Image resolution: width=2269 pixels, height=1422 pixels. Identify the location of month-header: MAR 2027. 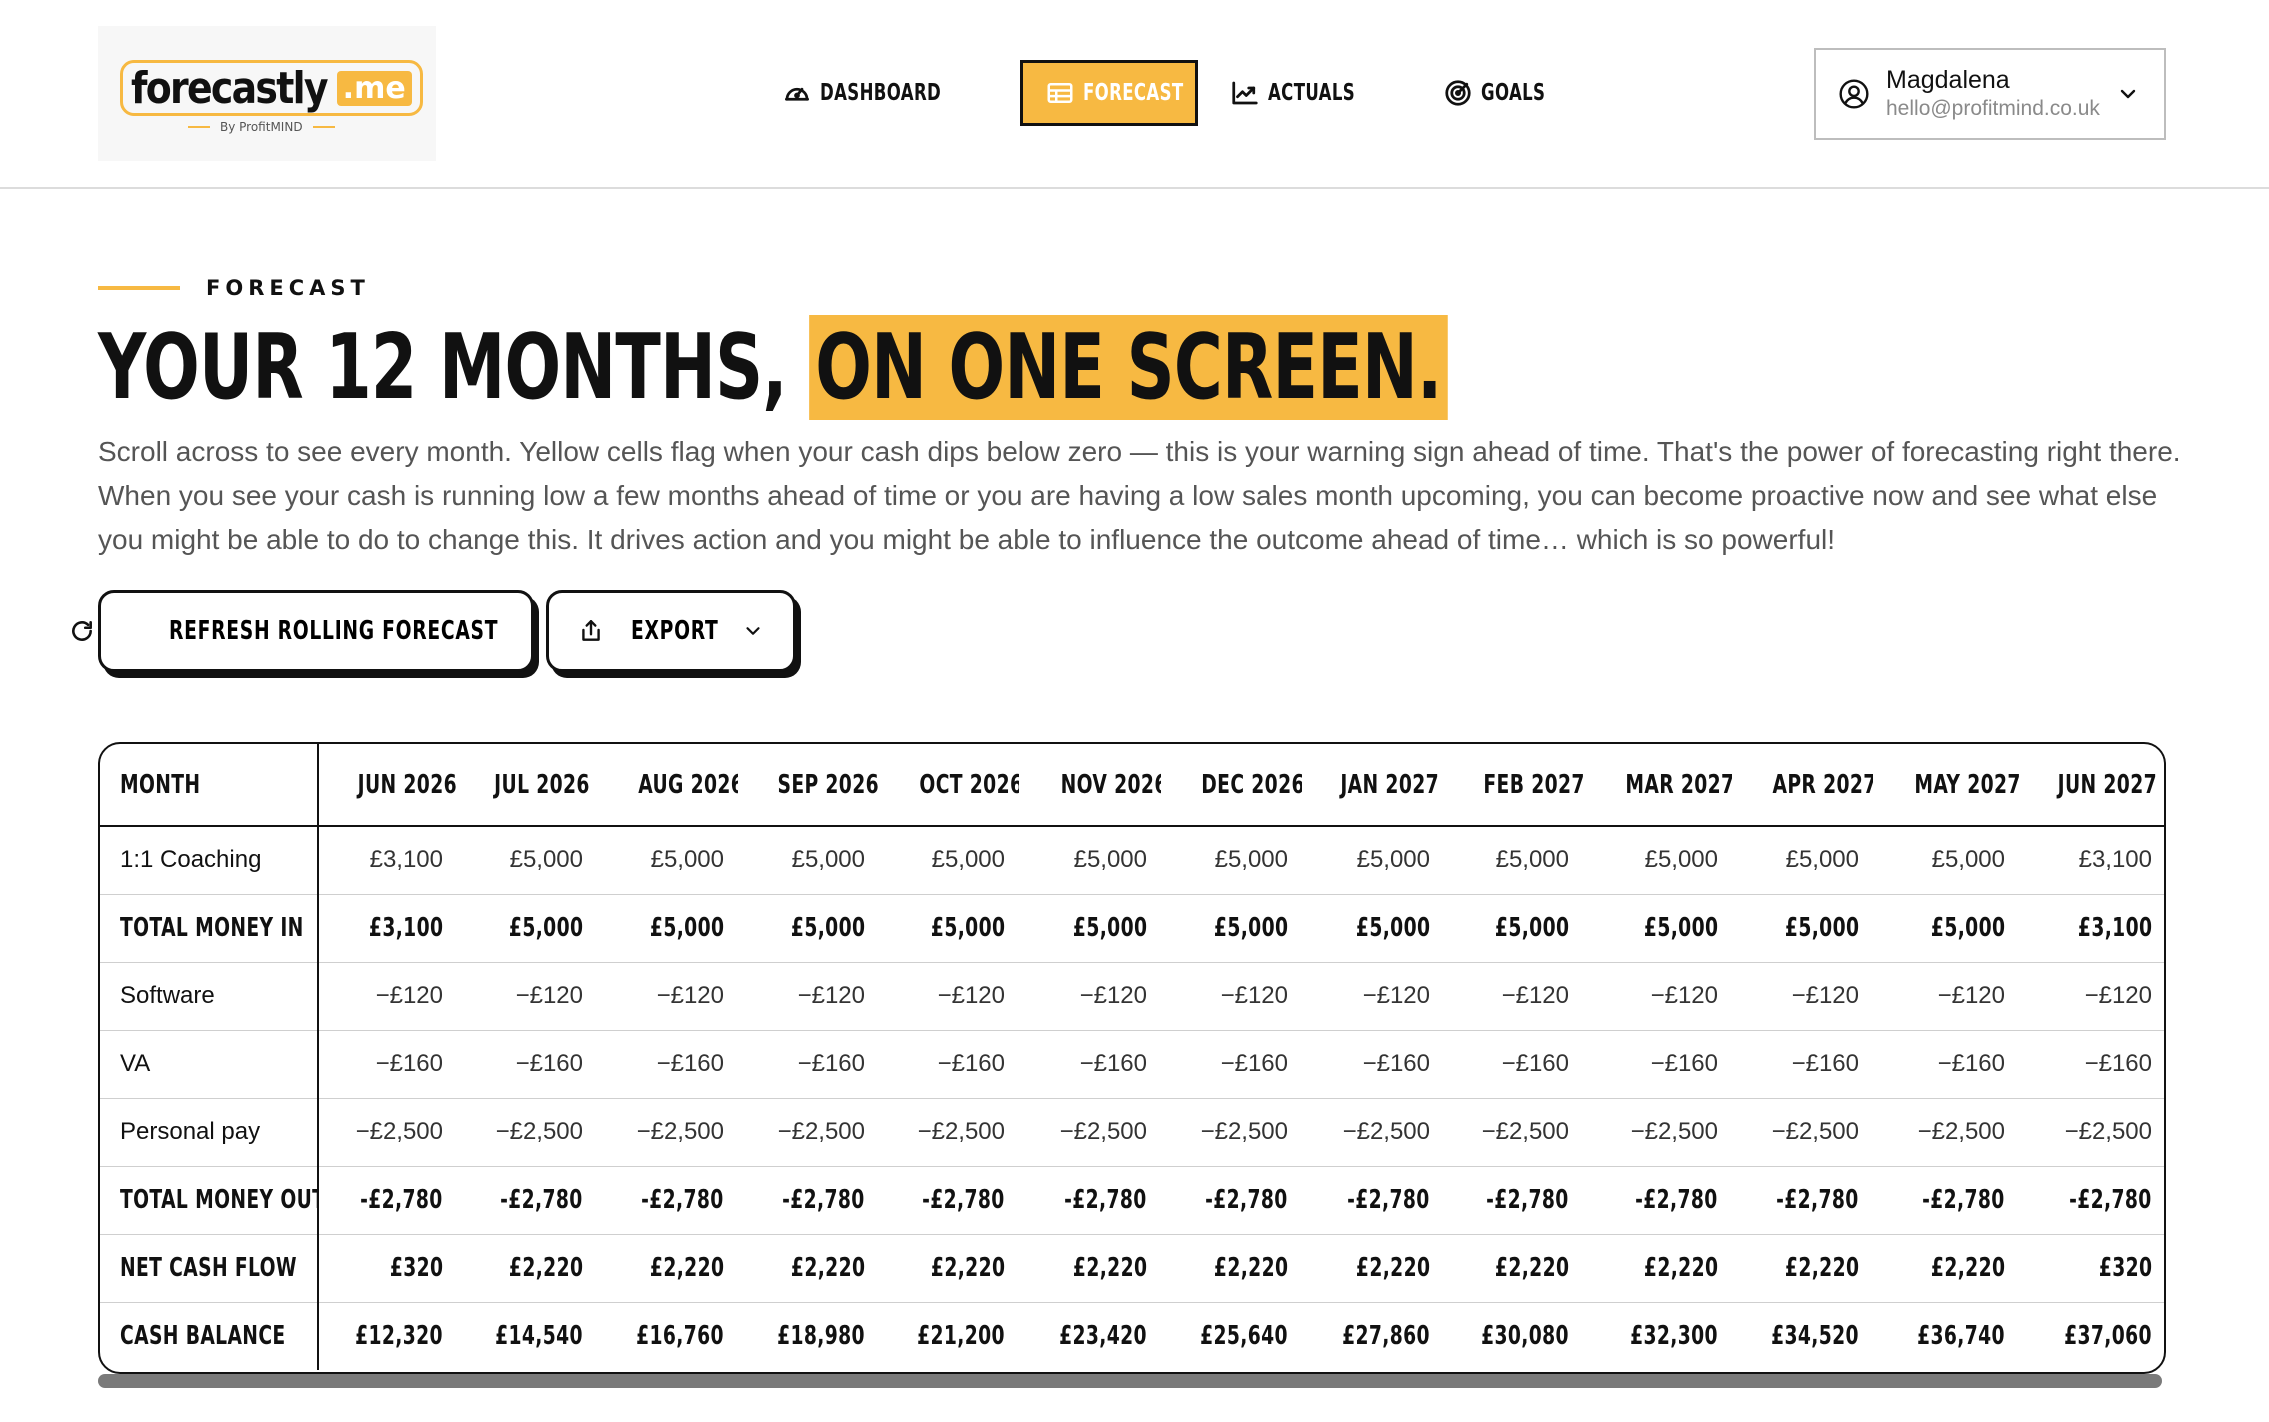
(1657, 785).